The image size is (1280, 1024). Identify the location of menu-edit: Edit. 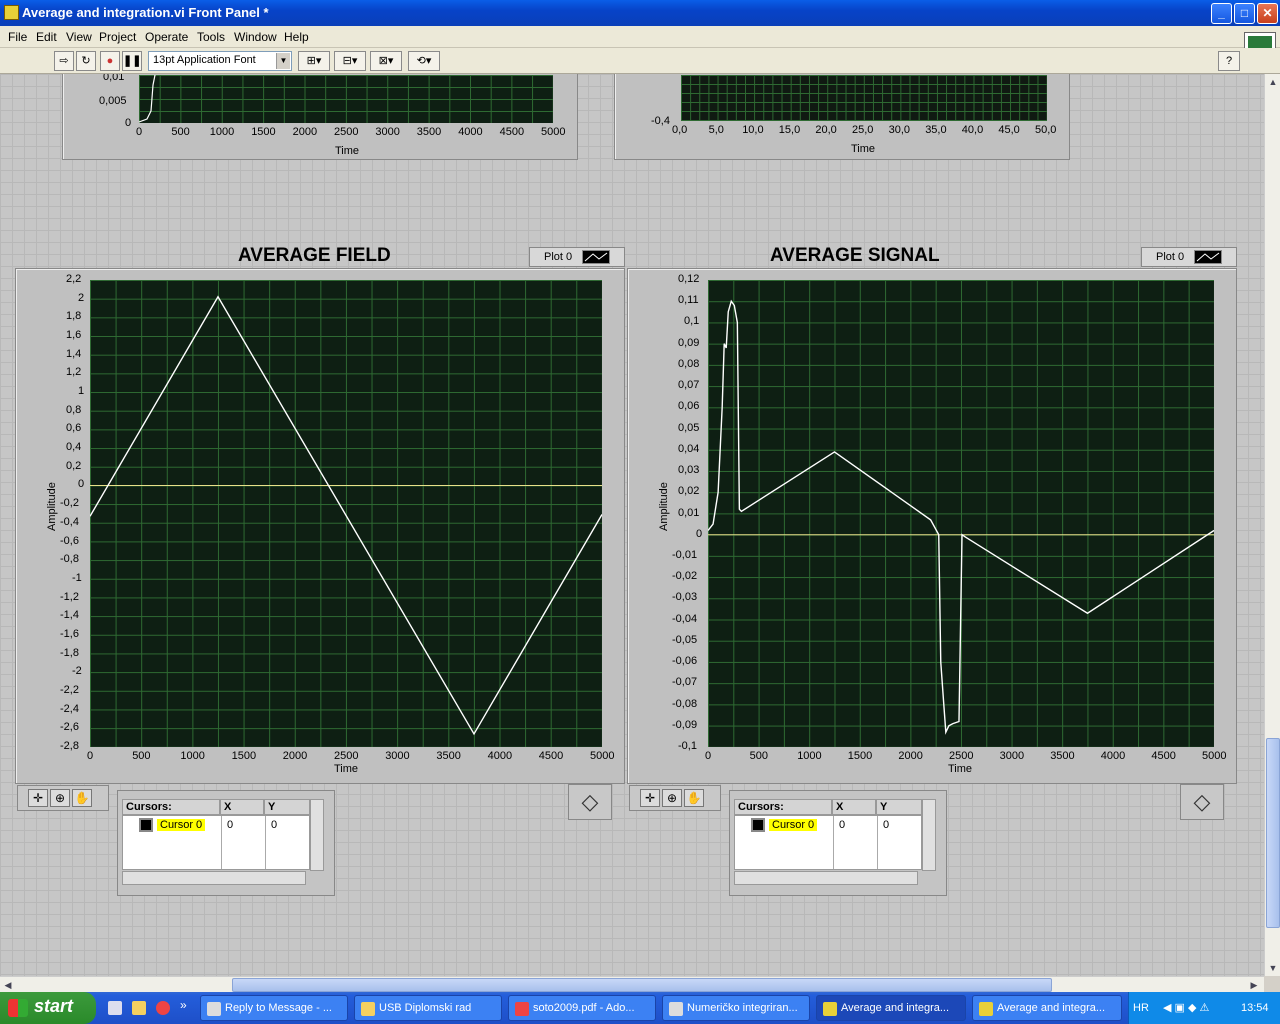
(46, 37).